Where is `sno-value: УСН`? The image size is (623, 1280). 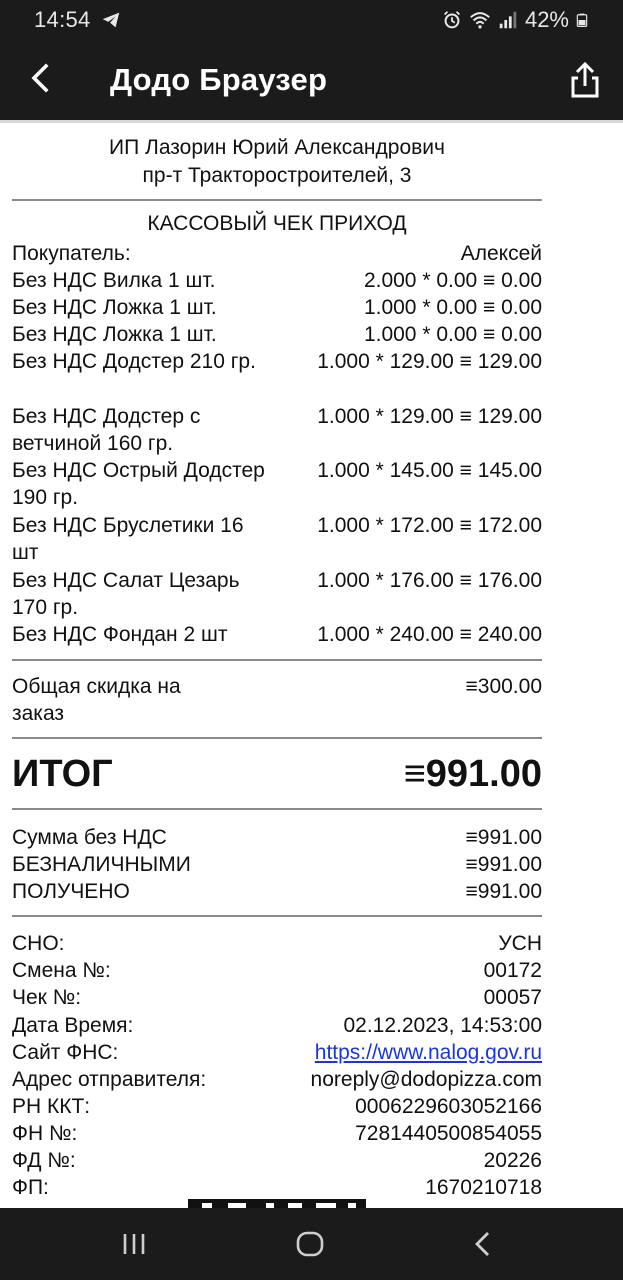
sno-value: УСН is located at coordinates (520, 943).